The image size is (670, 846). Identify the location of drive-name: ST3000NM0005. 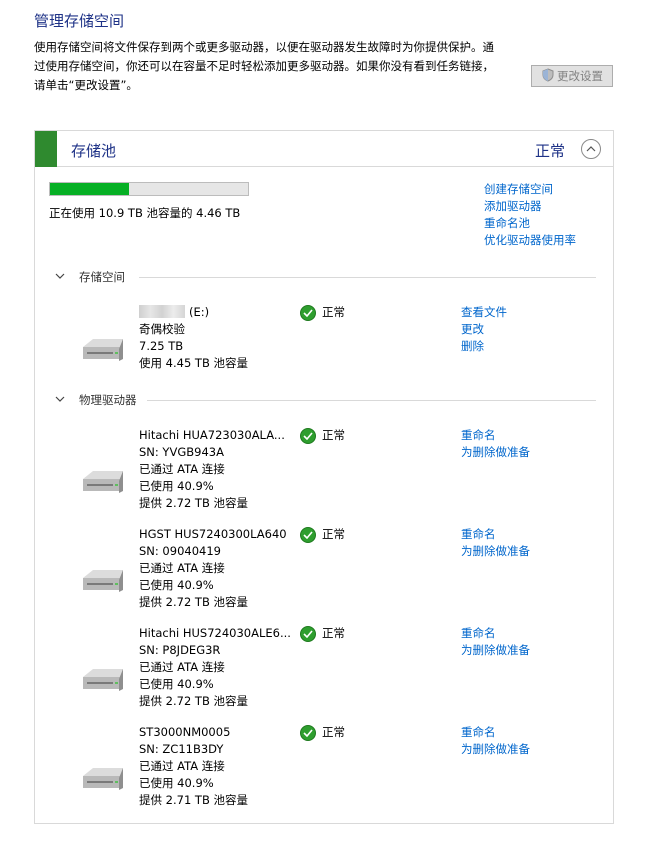
(185, 732).